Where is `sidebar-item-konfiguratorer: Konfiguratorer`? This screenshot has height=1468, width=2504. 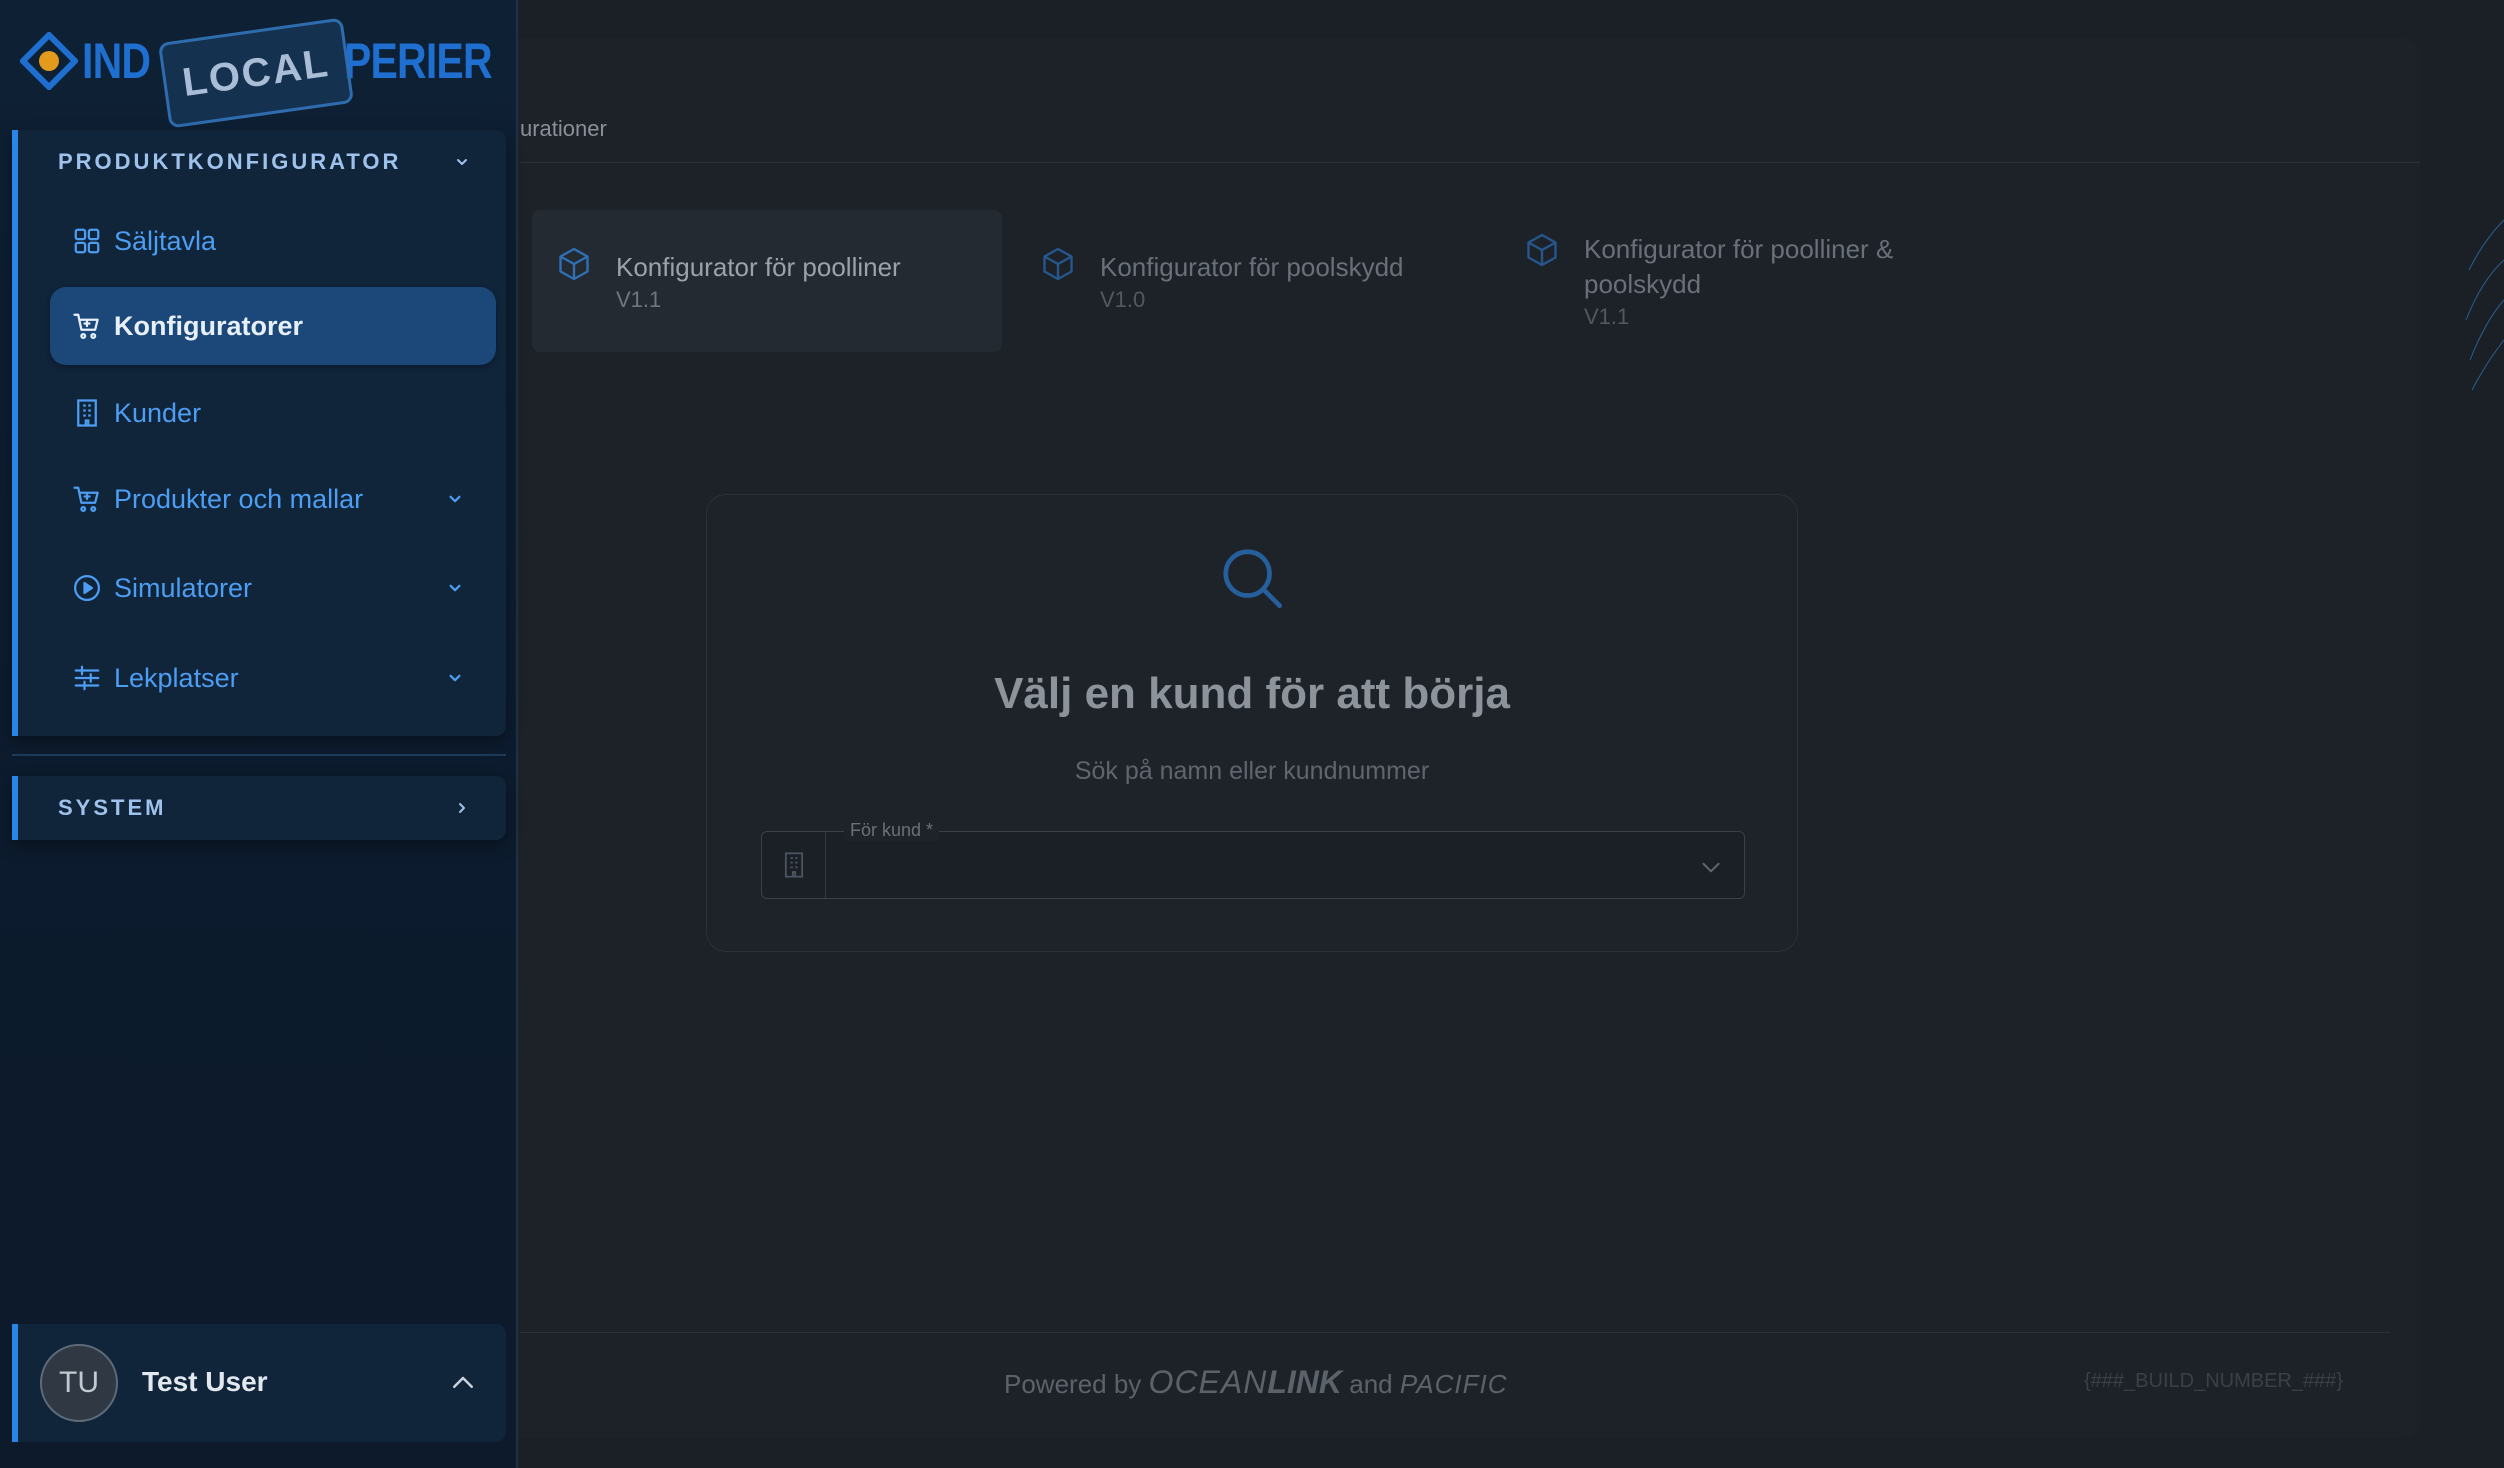 sidebar-item-konfiguratorer: Konfiguratorer is located at coordinates (273, 326).